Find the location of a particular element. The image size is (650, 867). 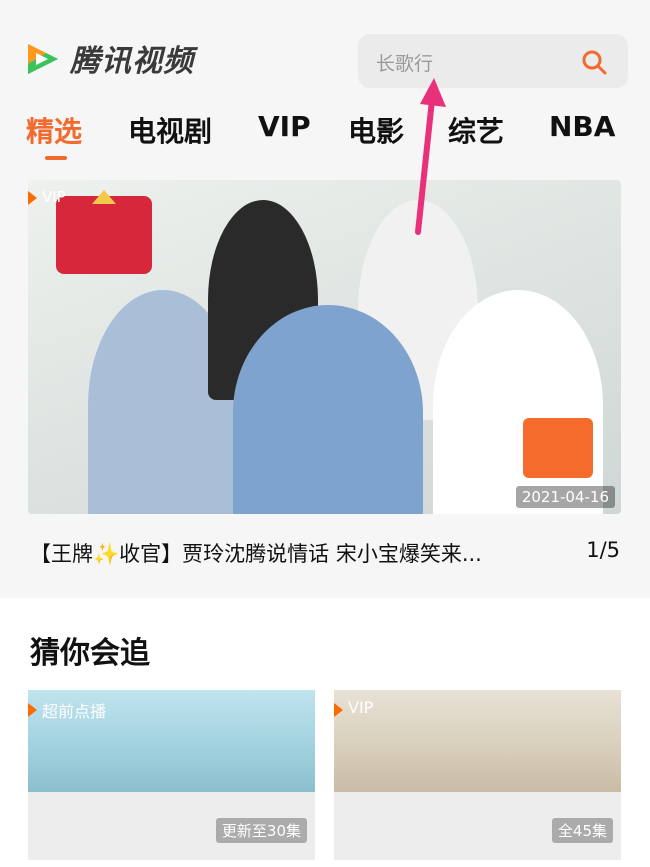

section-title: 猜你会追 is located at coordinates (90, 653).